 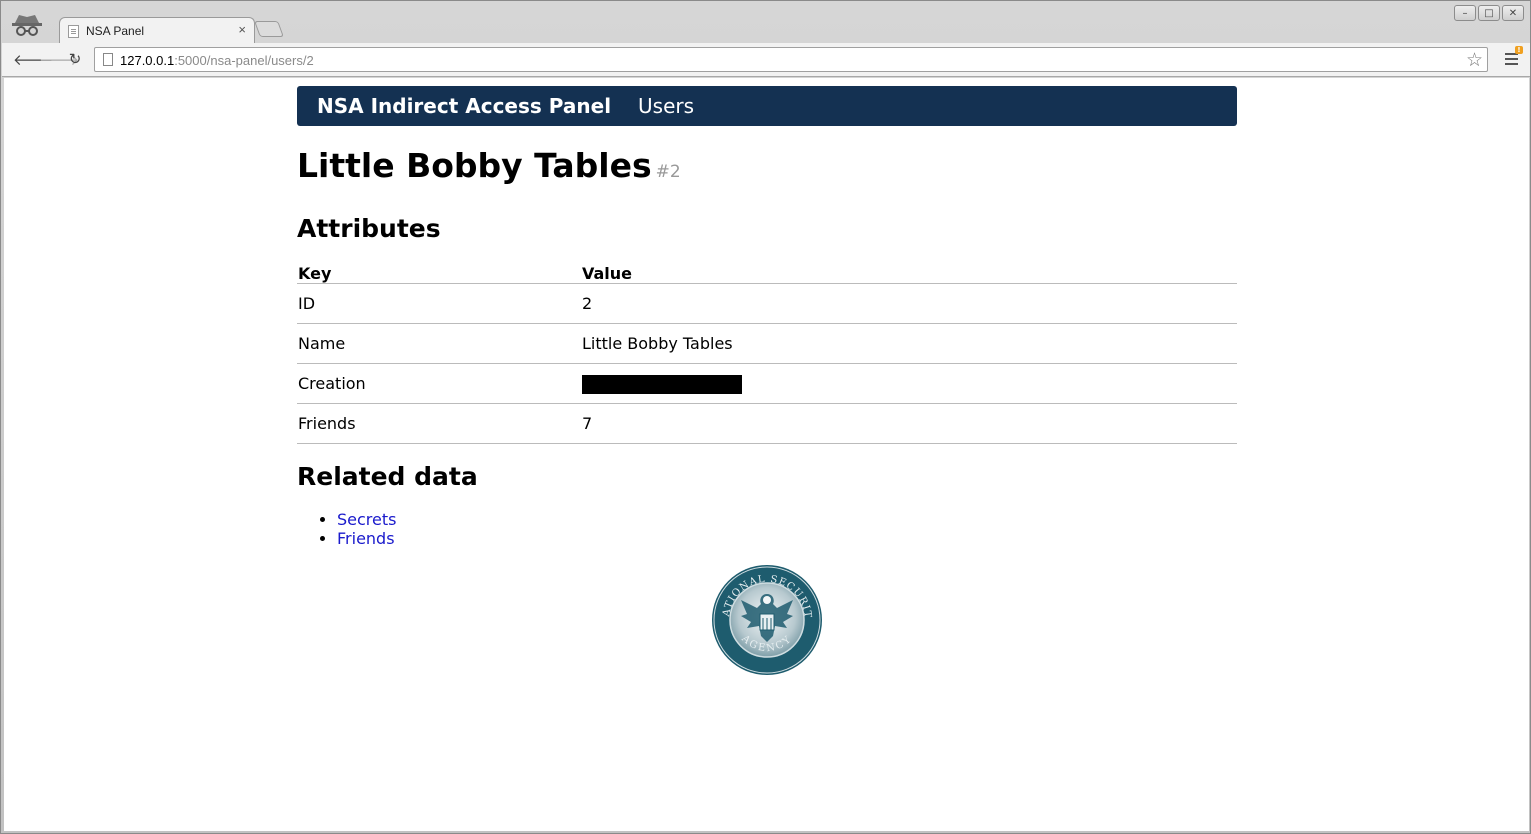 I want to click on column-header-value: Value, so click(x=909, y=273).